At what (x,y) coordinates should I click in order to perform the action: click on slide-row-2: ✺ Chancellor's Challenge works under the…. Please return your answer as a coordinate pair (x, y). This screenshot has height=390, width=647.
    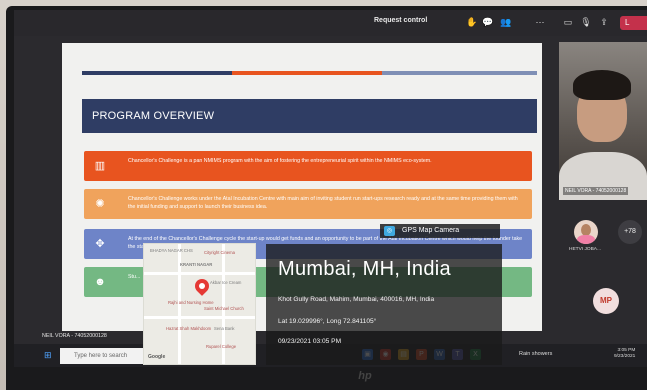
    Looking at the image, I should click on (308, 204).